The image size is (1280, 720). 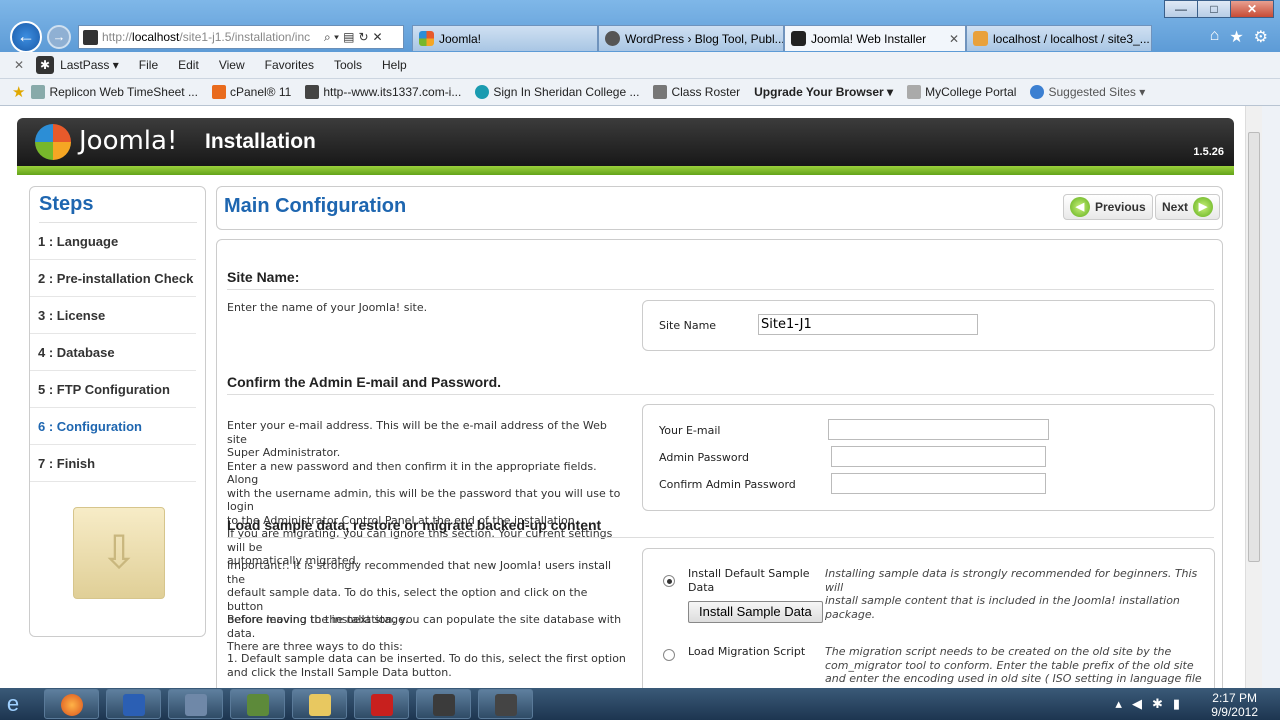 What do you see at coordinates (315, 206) in the screenshot?
I see `page-title: Main Configuration` at bounding box center [315, 206].